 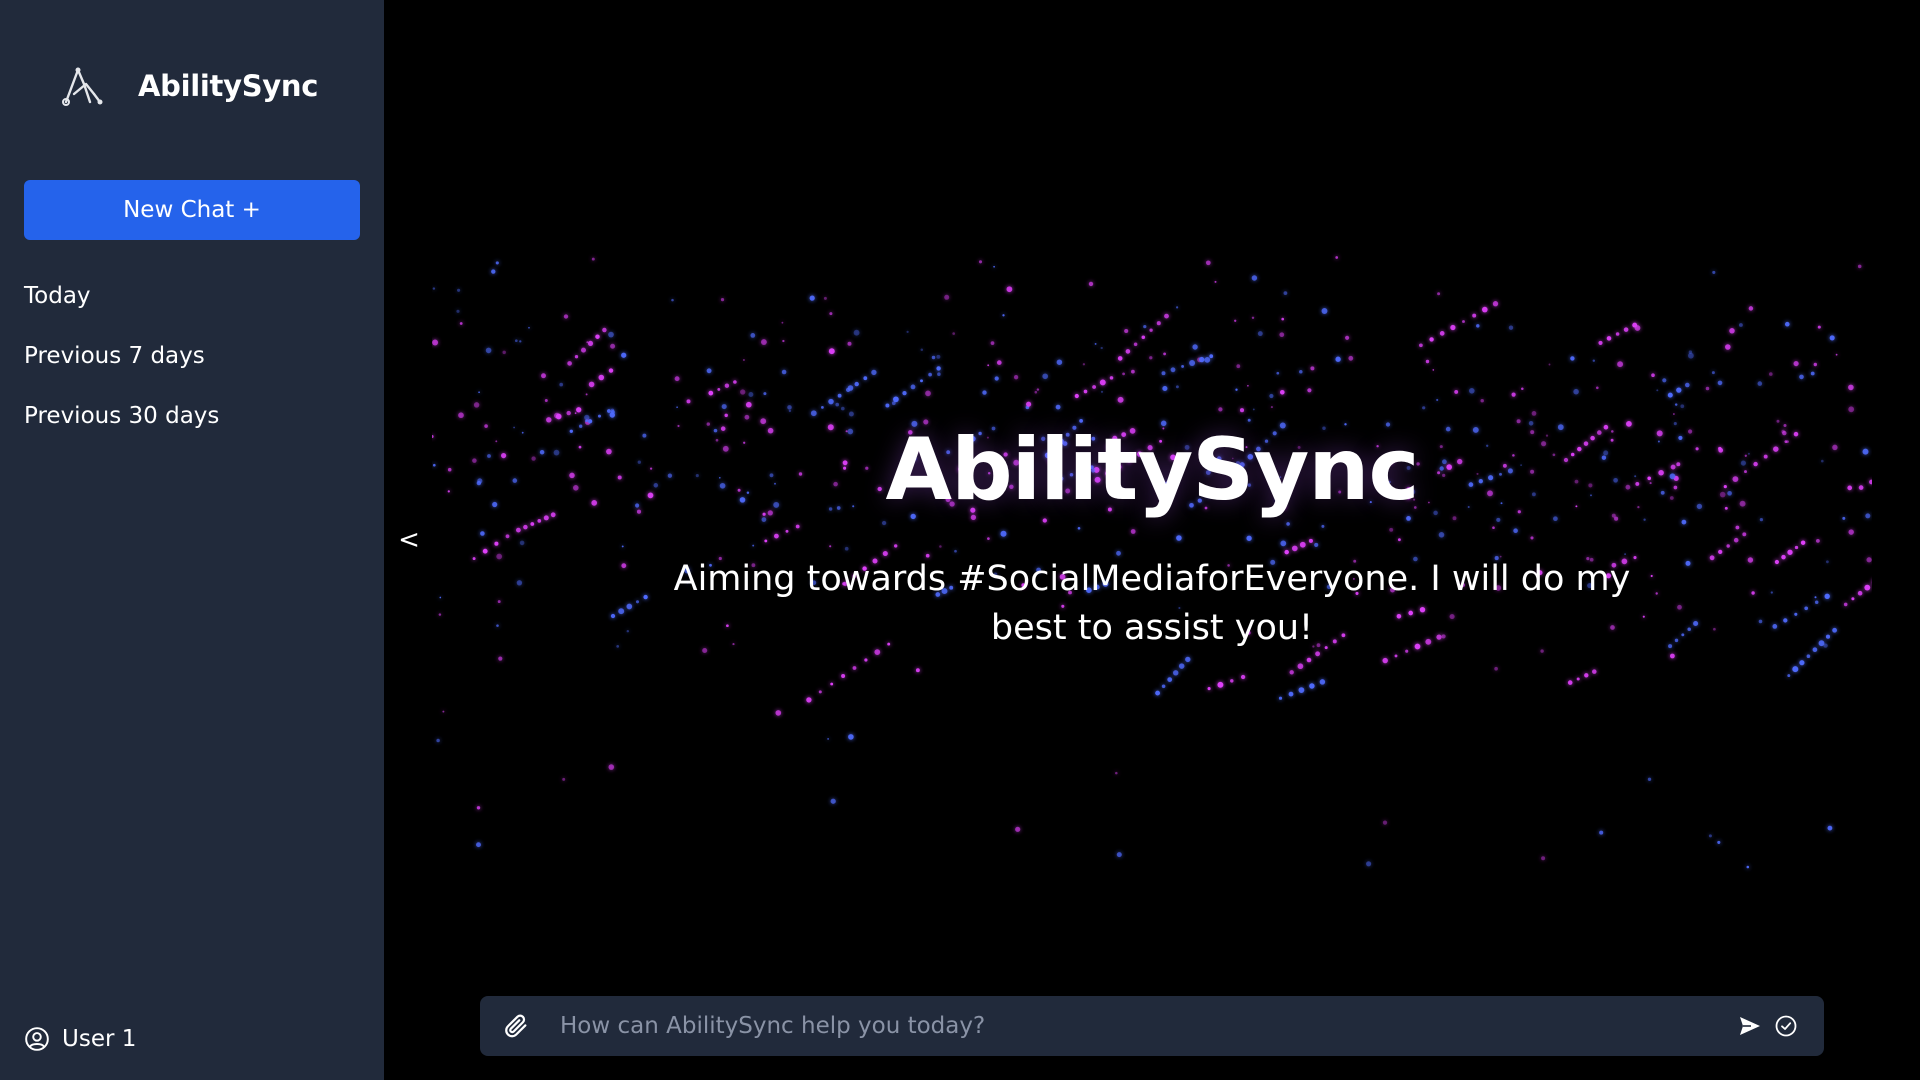 I want to click on chat-input, so click(x=1110, y=1026).